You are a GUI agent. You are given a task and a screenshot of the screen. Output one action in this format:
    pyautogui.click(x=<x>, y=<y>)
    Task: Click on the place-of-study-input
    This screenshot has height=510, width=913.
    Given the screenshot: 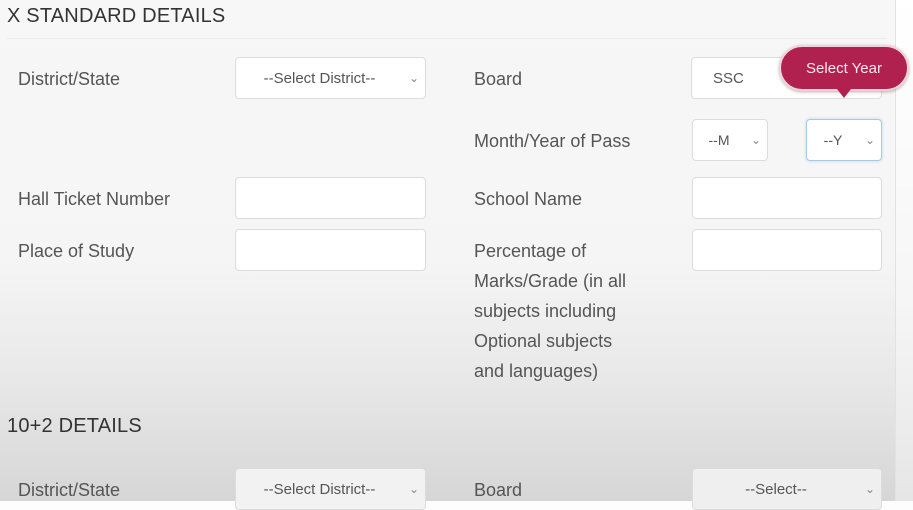 What is the action you would take?
    pyautogui.click(x=330, y=250)
    